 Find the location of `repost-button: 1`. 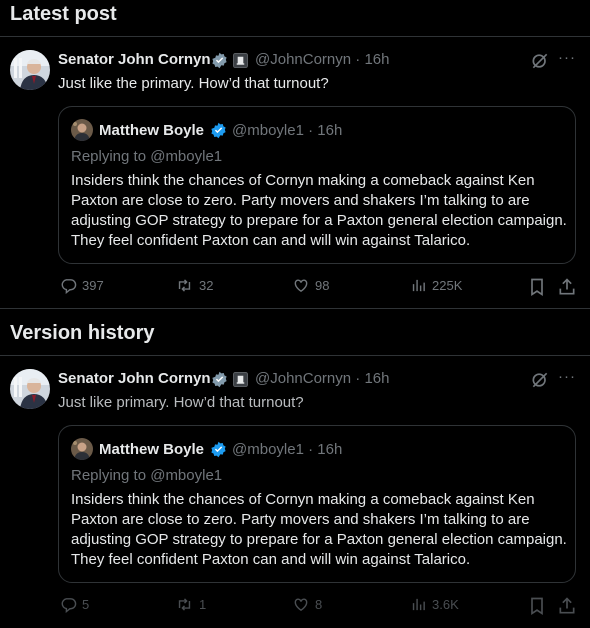

repost-button: 1 is located at coordinates (190, 604).